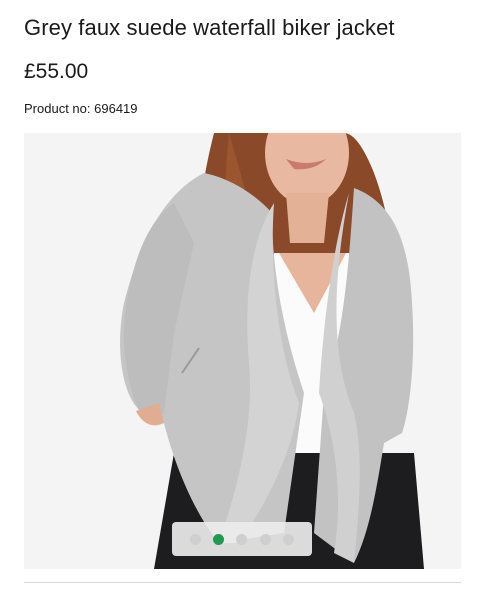  I want to click on product-number-value: 696419, so click(116, 108).